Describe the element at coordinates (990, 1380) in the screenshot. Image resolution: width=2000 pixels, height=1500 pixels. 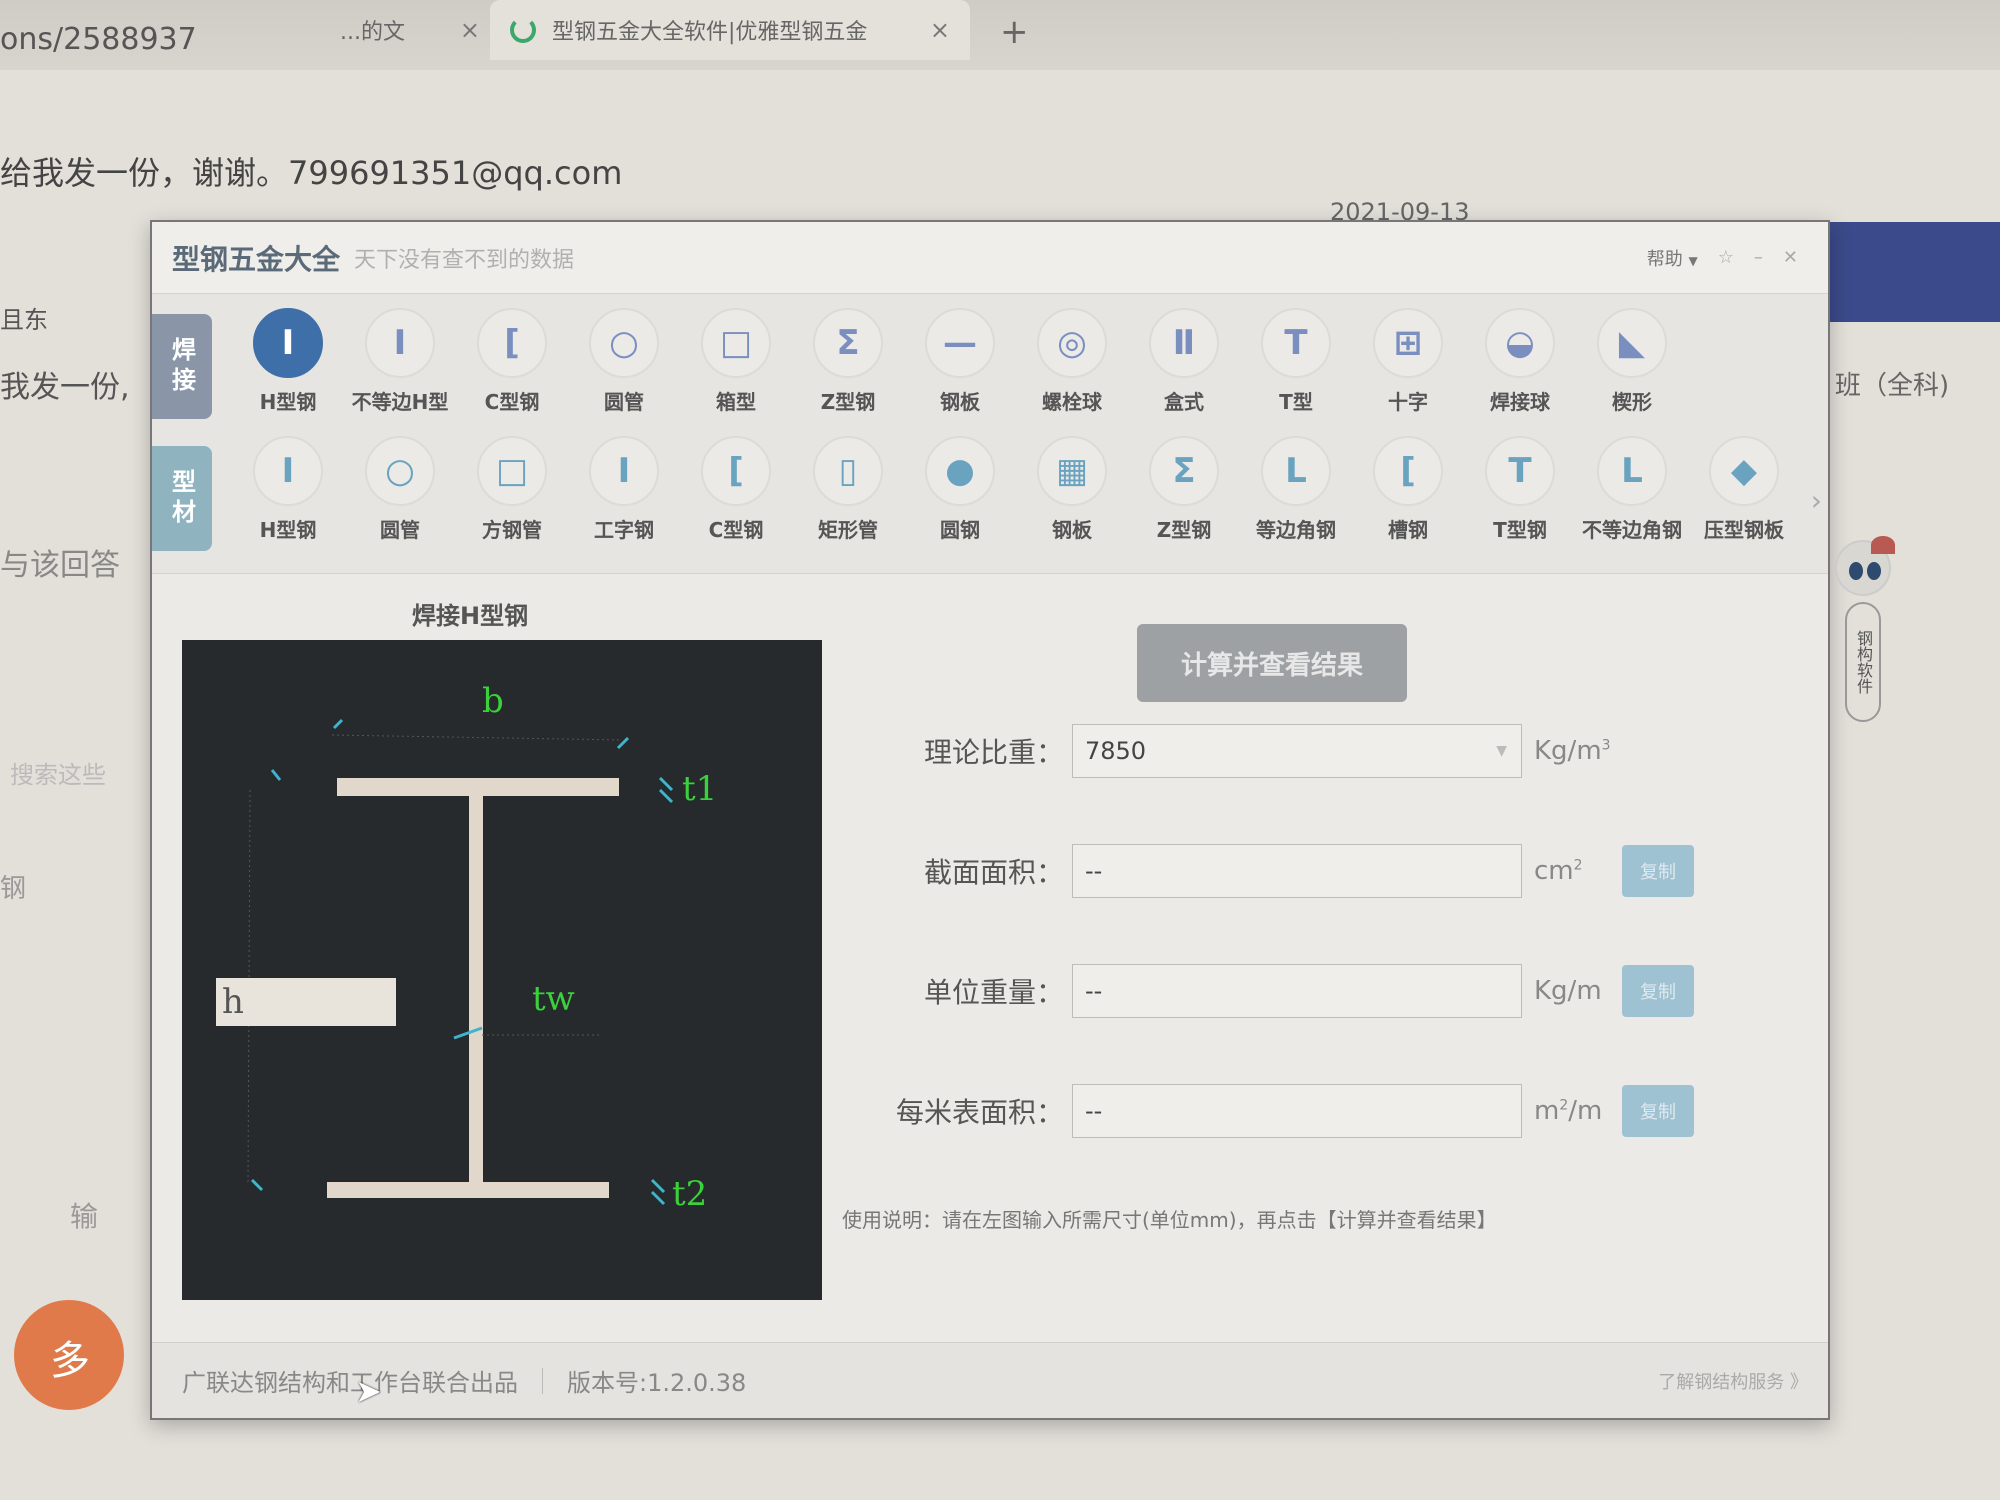
I see `status-bar: 广联达钢结构和工作台联合出品 版本号:1.2.0.38 了解钢结构服务 》` at that location.